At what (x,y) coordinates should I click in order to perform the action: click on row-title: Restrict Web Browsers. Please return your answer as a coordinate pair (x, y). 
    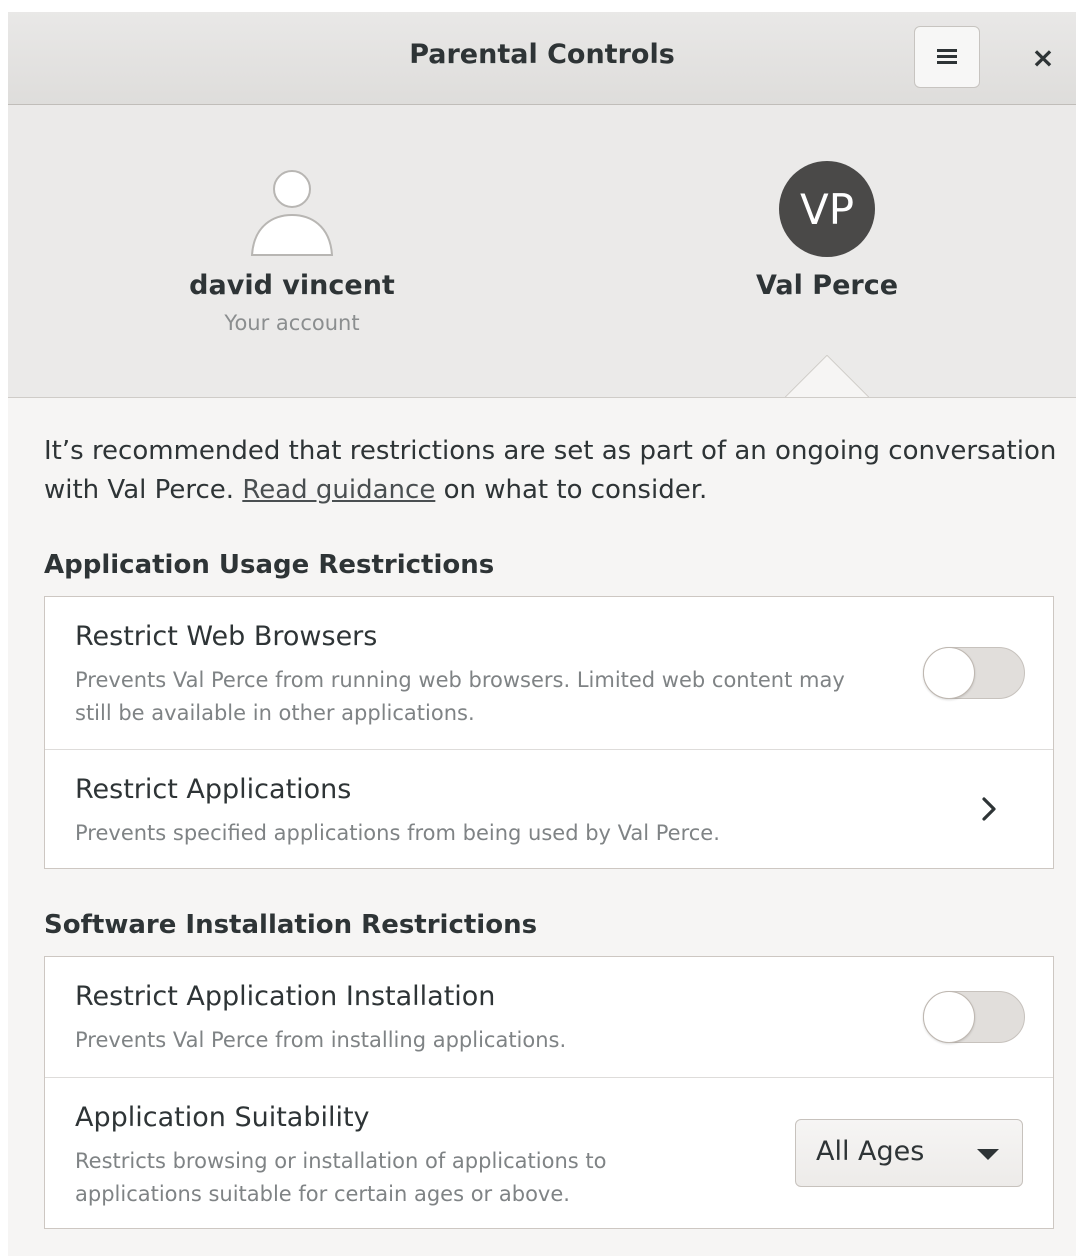
    Looking at the image, I should click on (226, 636).